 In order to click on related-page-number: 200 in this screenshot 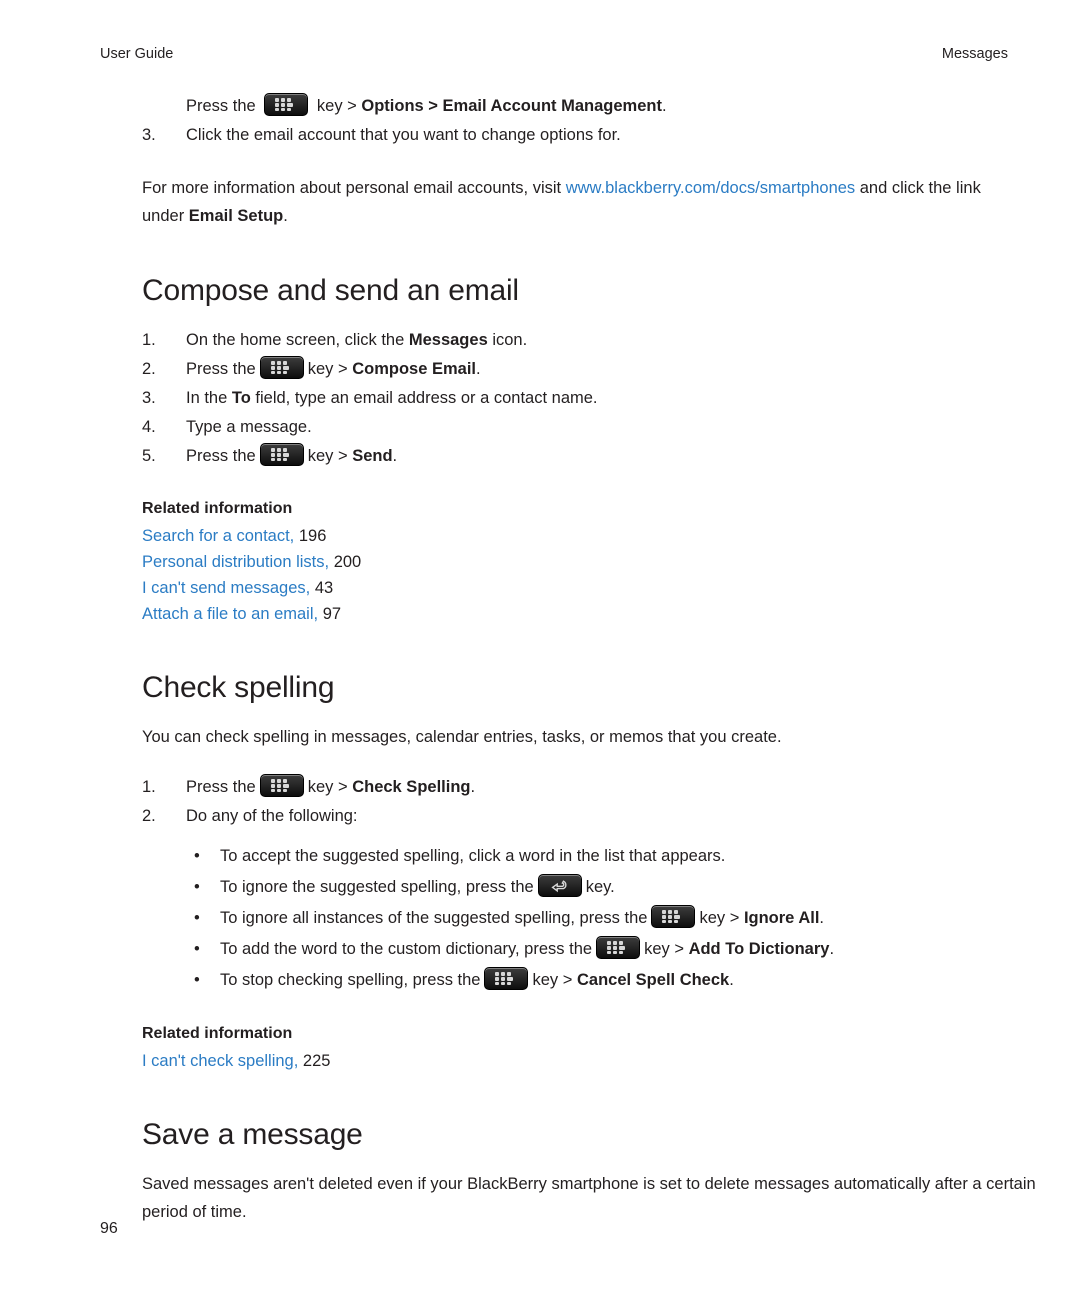, I will do `click(347, 562)`.